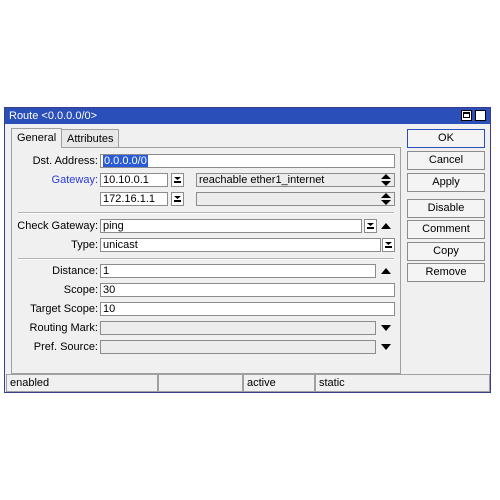  I want to click on scope-label: Scope:, so click(80, 290).